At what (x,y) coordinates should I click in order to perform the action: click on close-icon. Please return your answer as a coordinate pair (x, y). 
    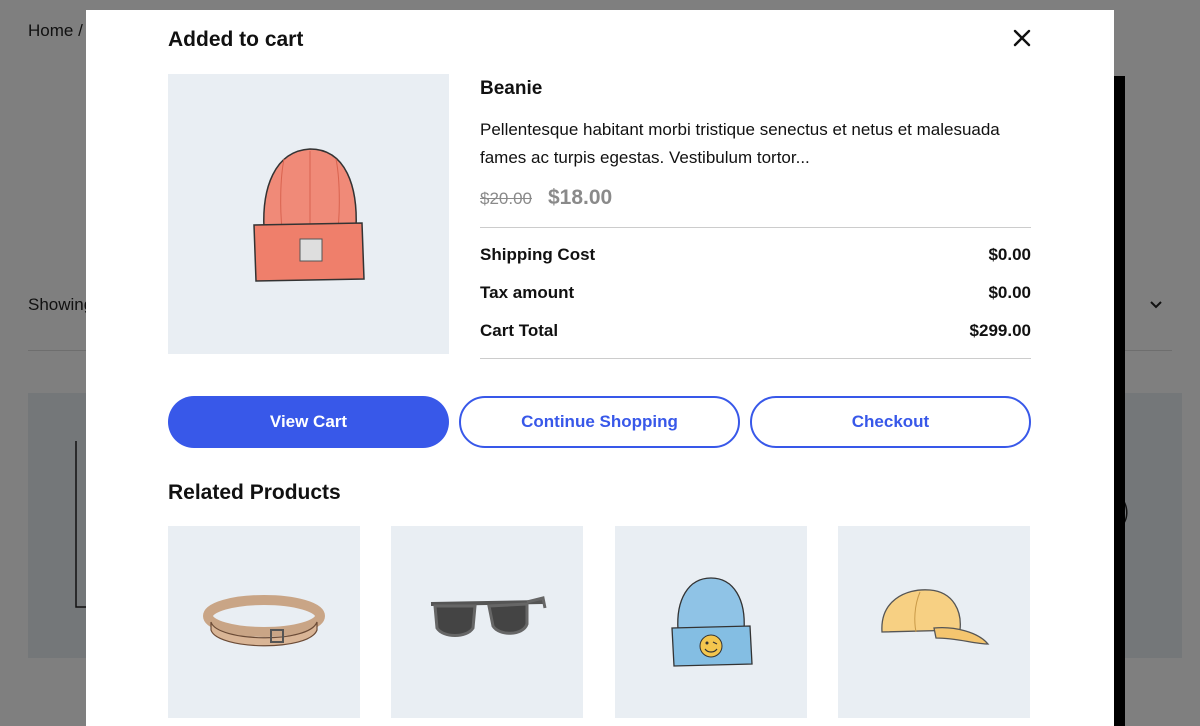
    Looking at the image, I should click on (1022, 38).